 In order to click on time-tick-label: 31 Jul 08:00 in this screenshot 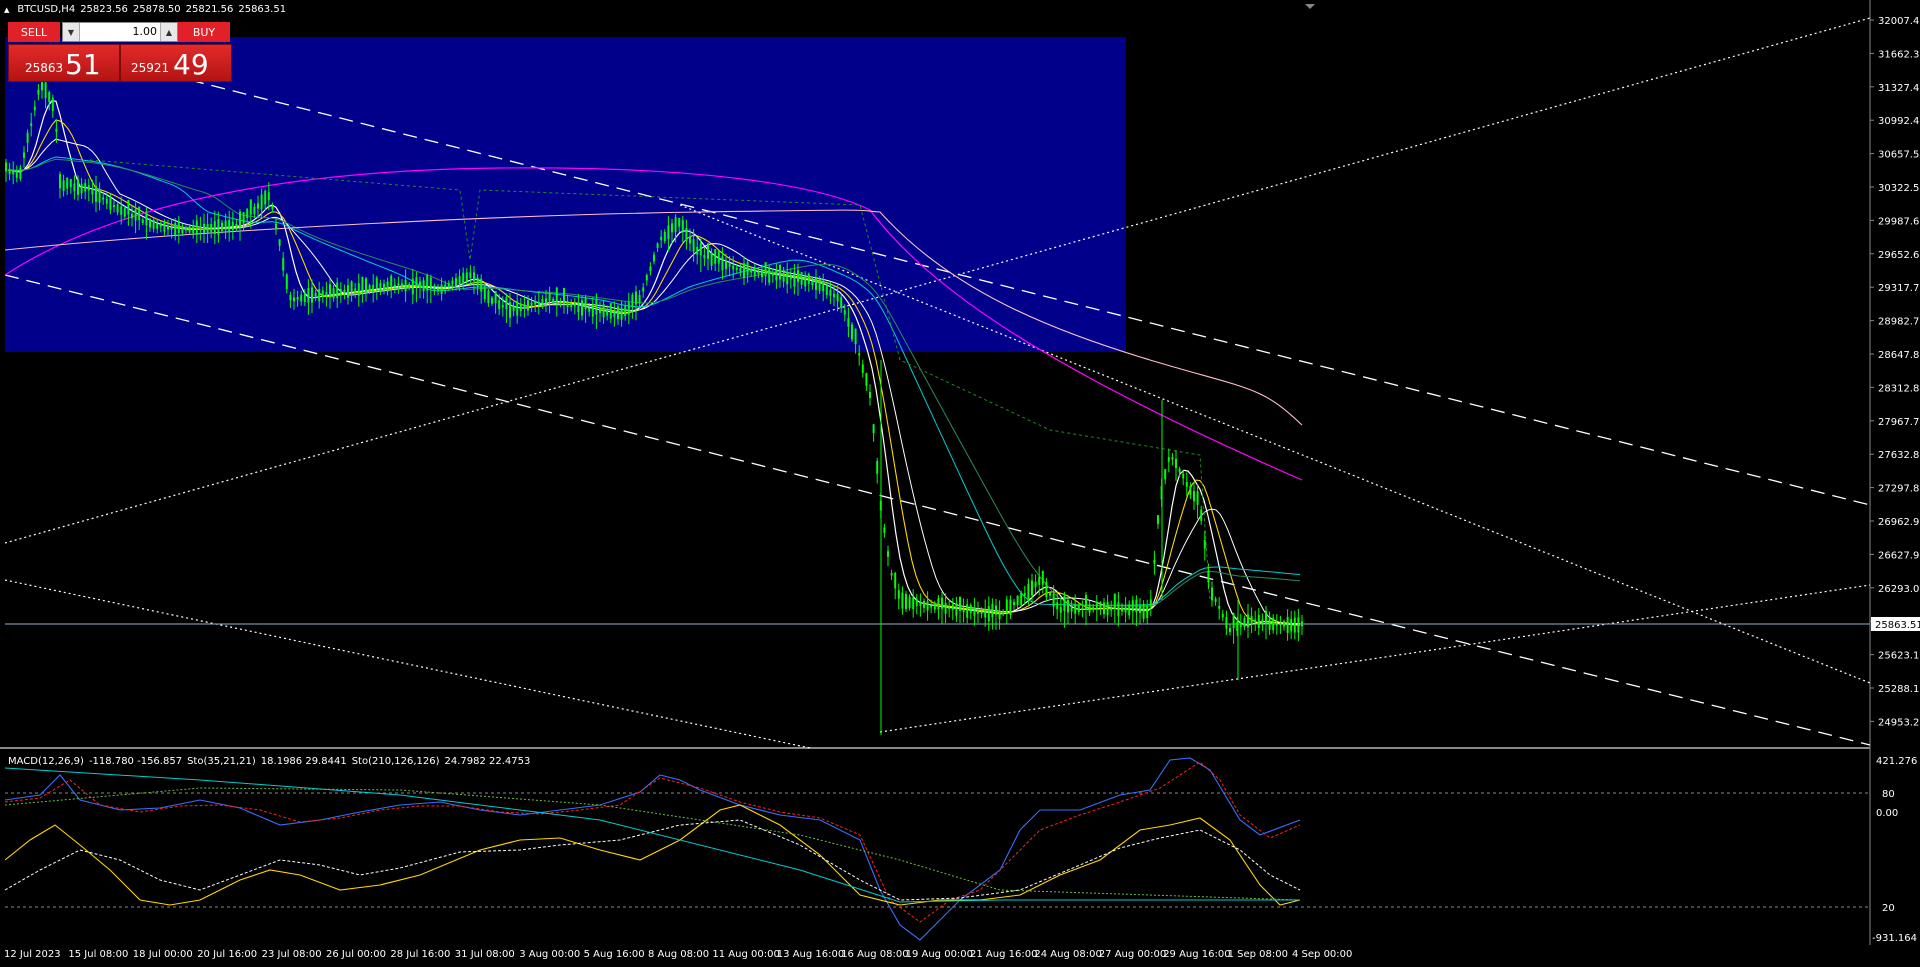, I will do `click(484, 954)`.